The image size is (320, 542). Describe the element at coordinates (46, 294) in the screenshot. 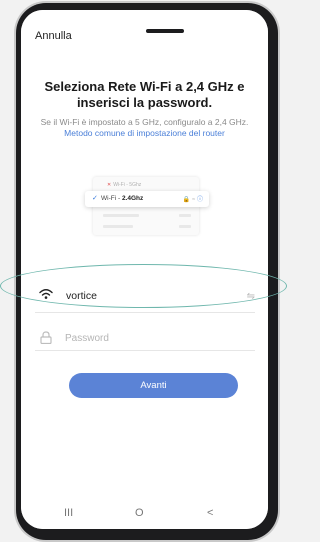

I see `wifi-icon` at that location.